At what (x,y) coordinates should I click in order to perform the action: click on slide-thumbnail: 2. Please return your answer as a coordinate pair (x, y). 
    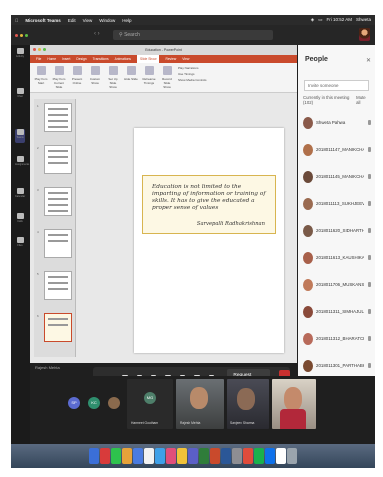
    Looking at the image, I should click on (54, 159).